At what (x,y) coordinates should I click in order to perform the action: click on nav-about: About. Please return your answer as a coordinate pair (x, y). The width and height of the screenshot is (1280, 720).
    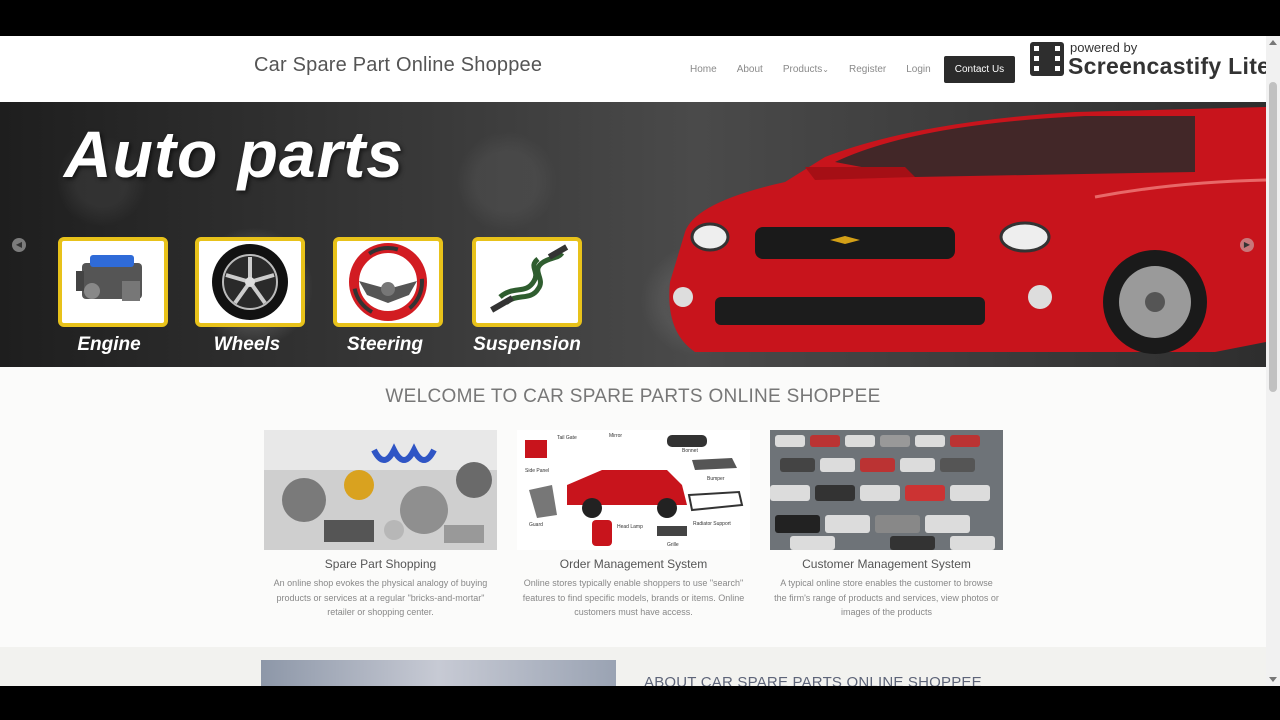
    Looking at the image, I should click on (750, 69).